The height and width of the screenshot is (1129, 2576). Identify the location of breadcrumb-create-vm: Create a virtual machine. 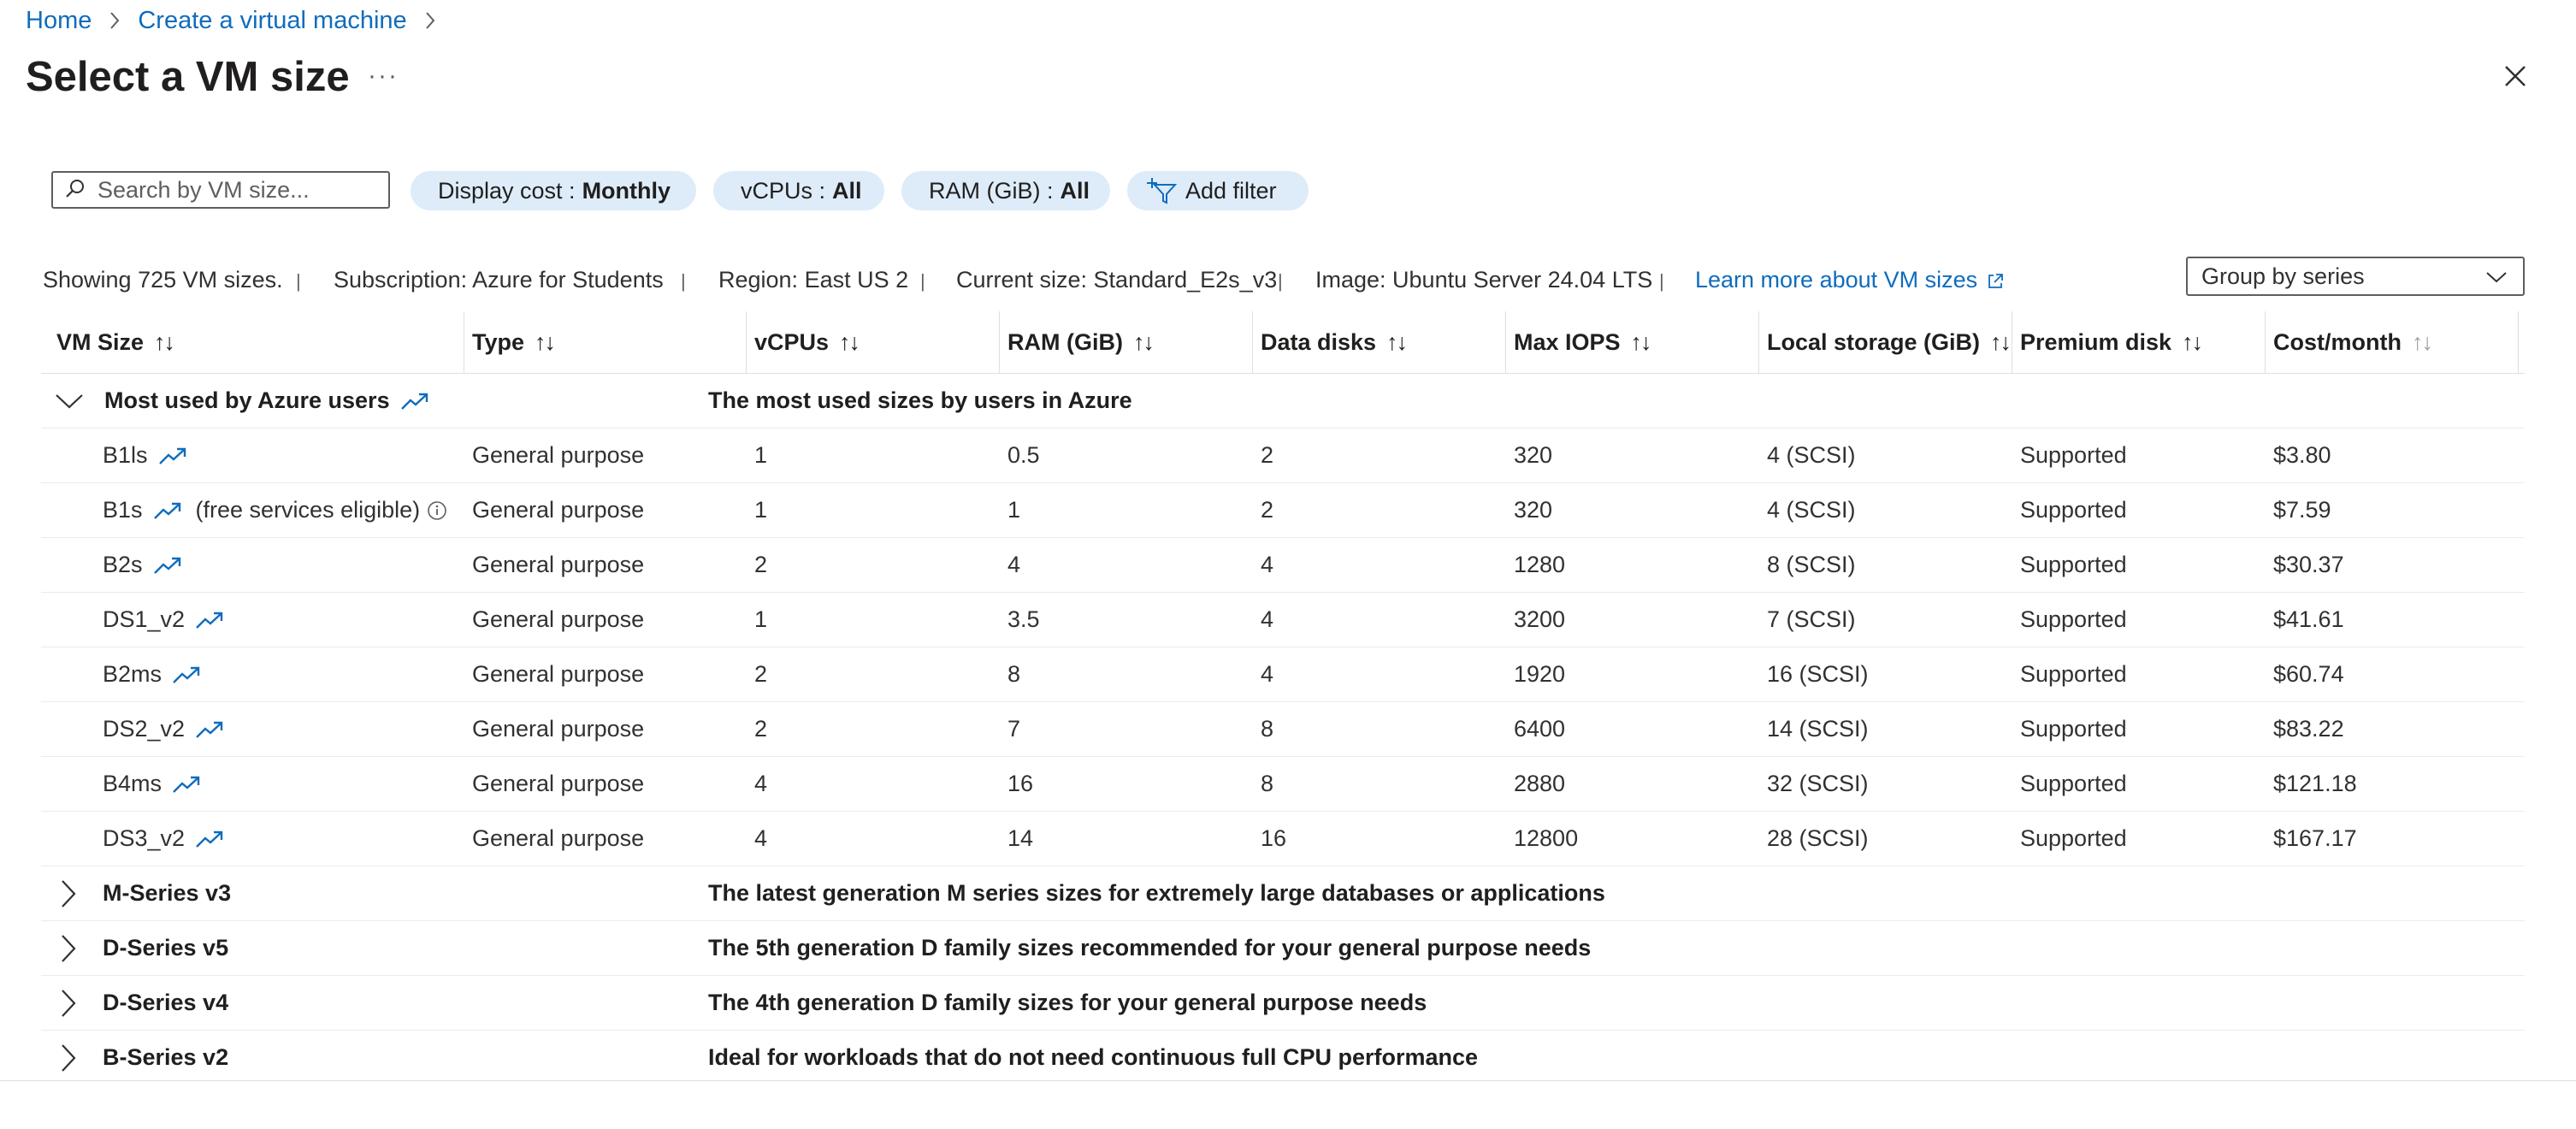
(272, 21).